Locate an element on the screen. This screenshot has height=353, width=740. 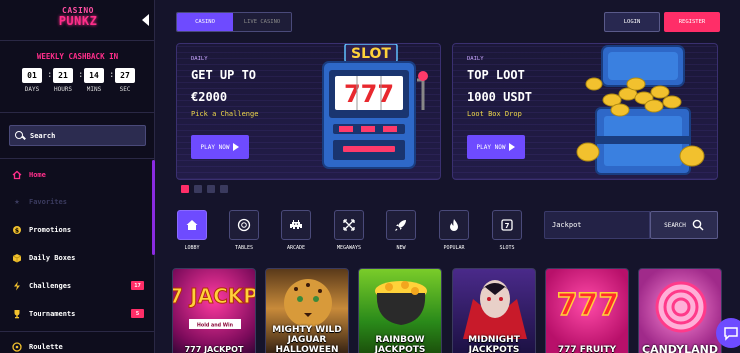
lollipop-illustration is located at coordinates (681, 307).